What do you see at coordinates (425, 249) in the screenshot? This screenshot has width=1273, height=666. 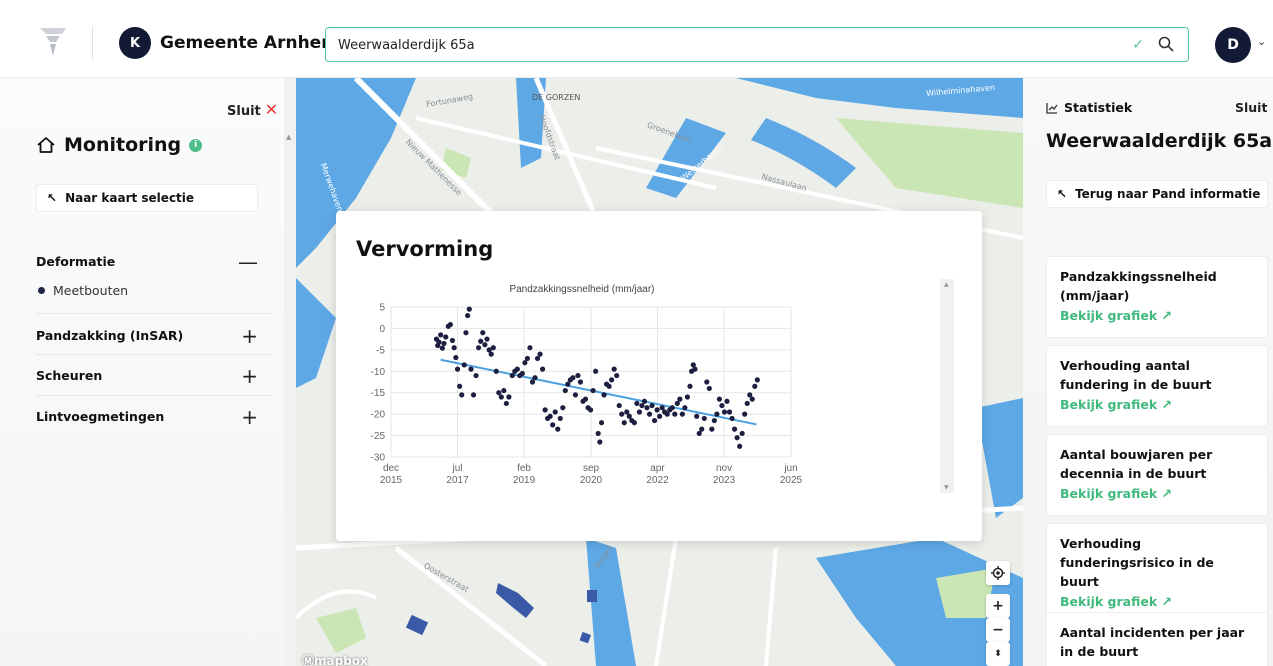 I see `chart-card-title: Vervorming` at bounding box center [425, 249].